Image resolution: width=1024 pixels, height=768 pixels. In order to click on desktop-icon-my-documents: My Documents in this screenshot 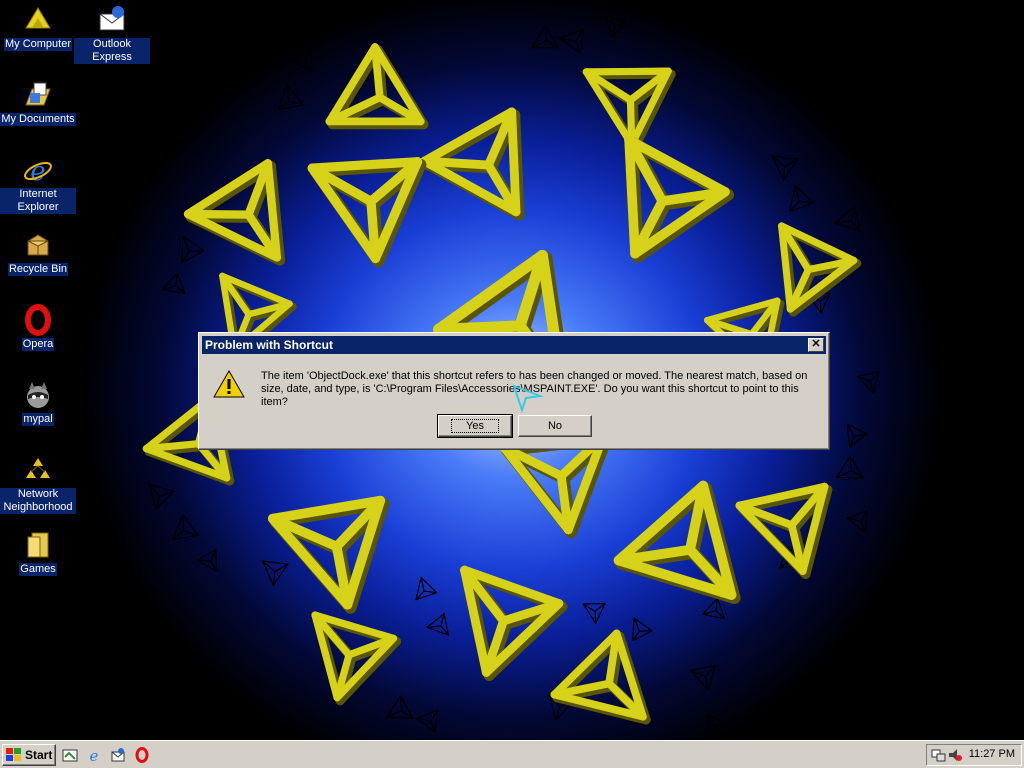, I will do `click(38, 102)`.